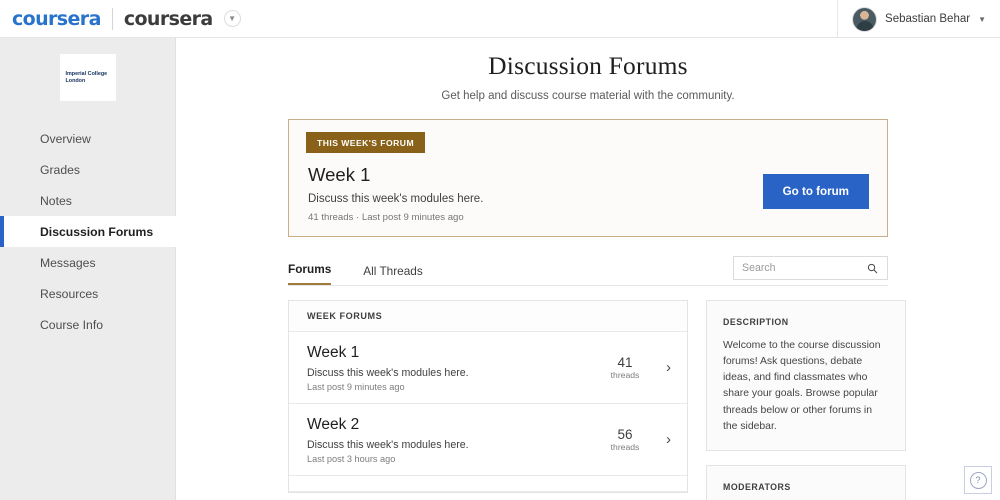  I want to click on tab-all-threads: All Threads, so click(392, 274).